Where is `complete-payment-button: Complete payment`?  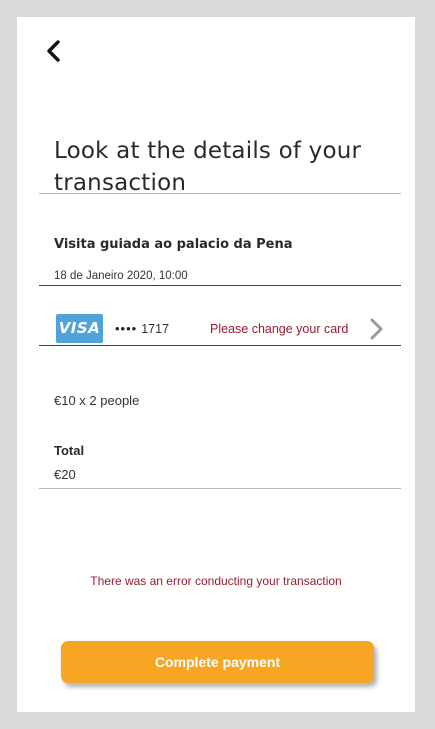 complete-payment-button: Complete payment is located at coordinates (217, 662).